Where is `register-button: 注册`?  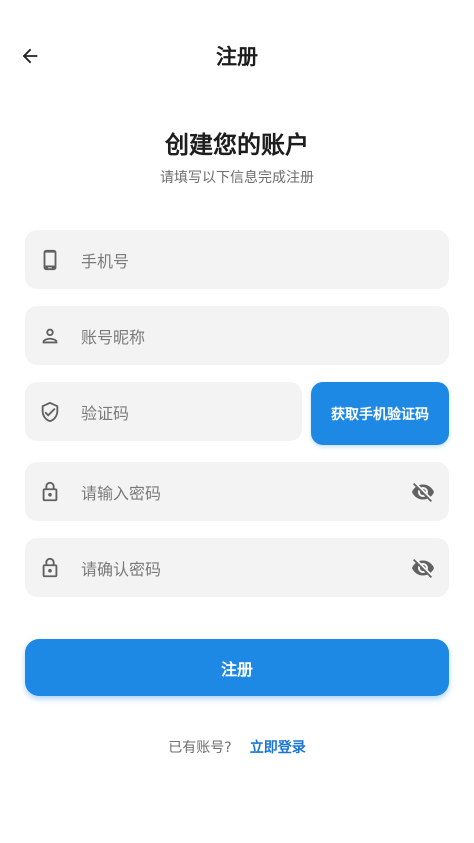
register-button: 注册 is located at coordinates (237, 667).